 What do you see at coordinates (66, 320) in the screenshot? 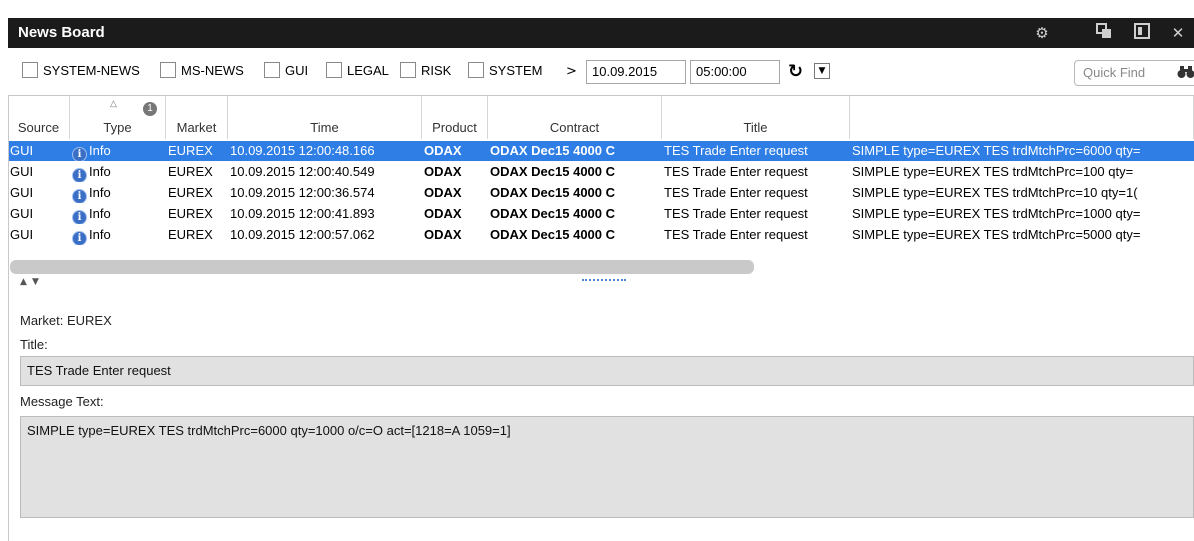
I see `market-line: Market: EUREX` at bounding box center [66, 320].